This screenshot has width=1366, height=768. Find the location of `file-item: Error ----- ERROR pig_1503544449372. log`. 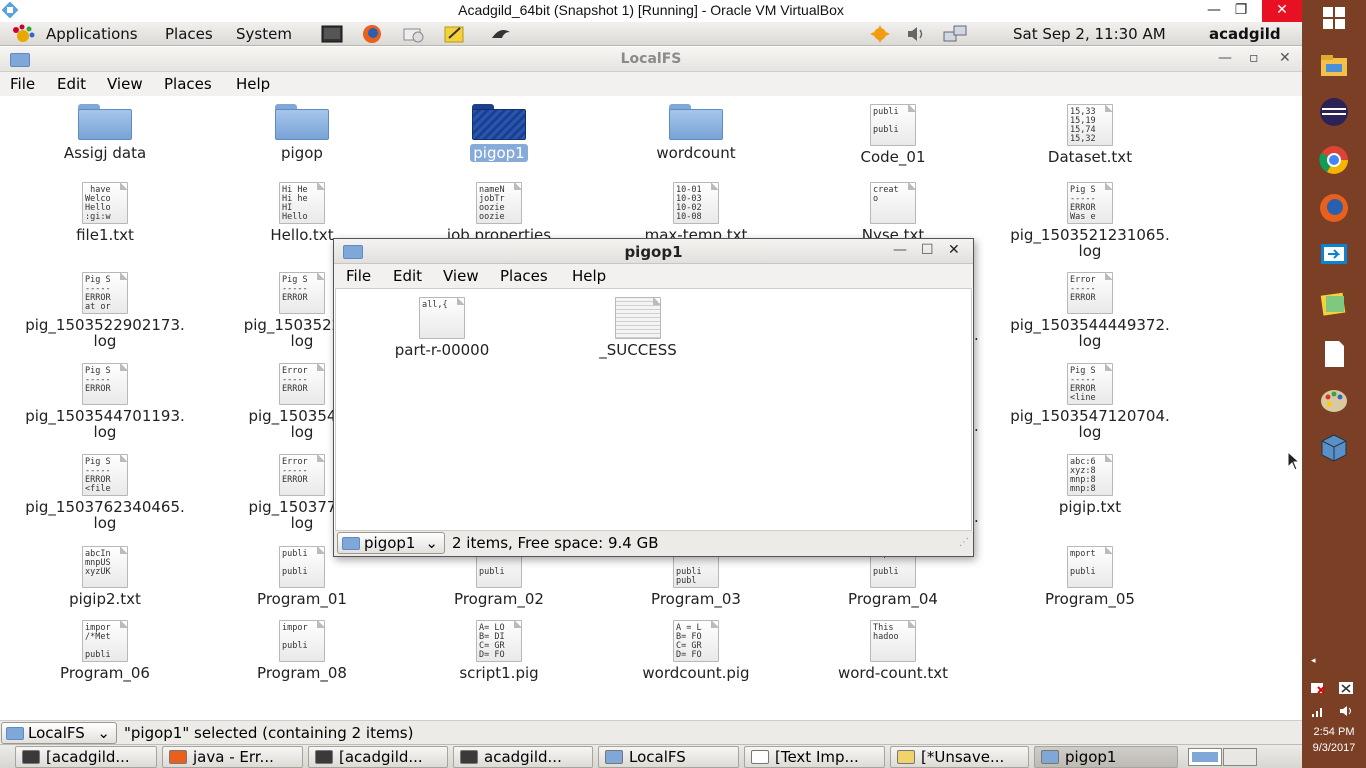

file-item: Error ----- ERROR pig_1503544449372. log is located at coordinates (1090, 311).